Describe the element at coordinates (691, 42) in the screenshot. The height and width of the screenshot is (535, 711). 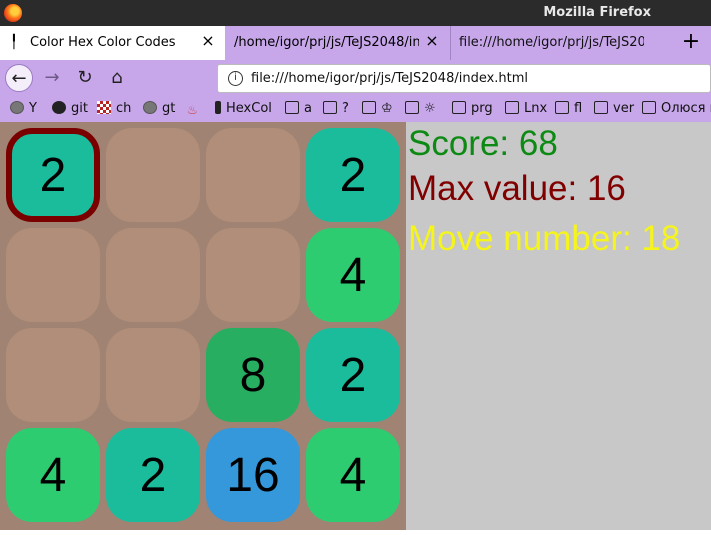
I see `new-tab-button: +` at that location.